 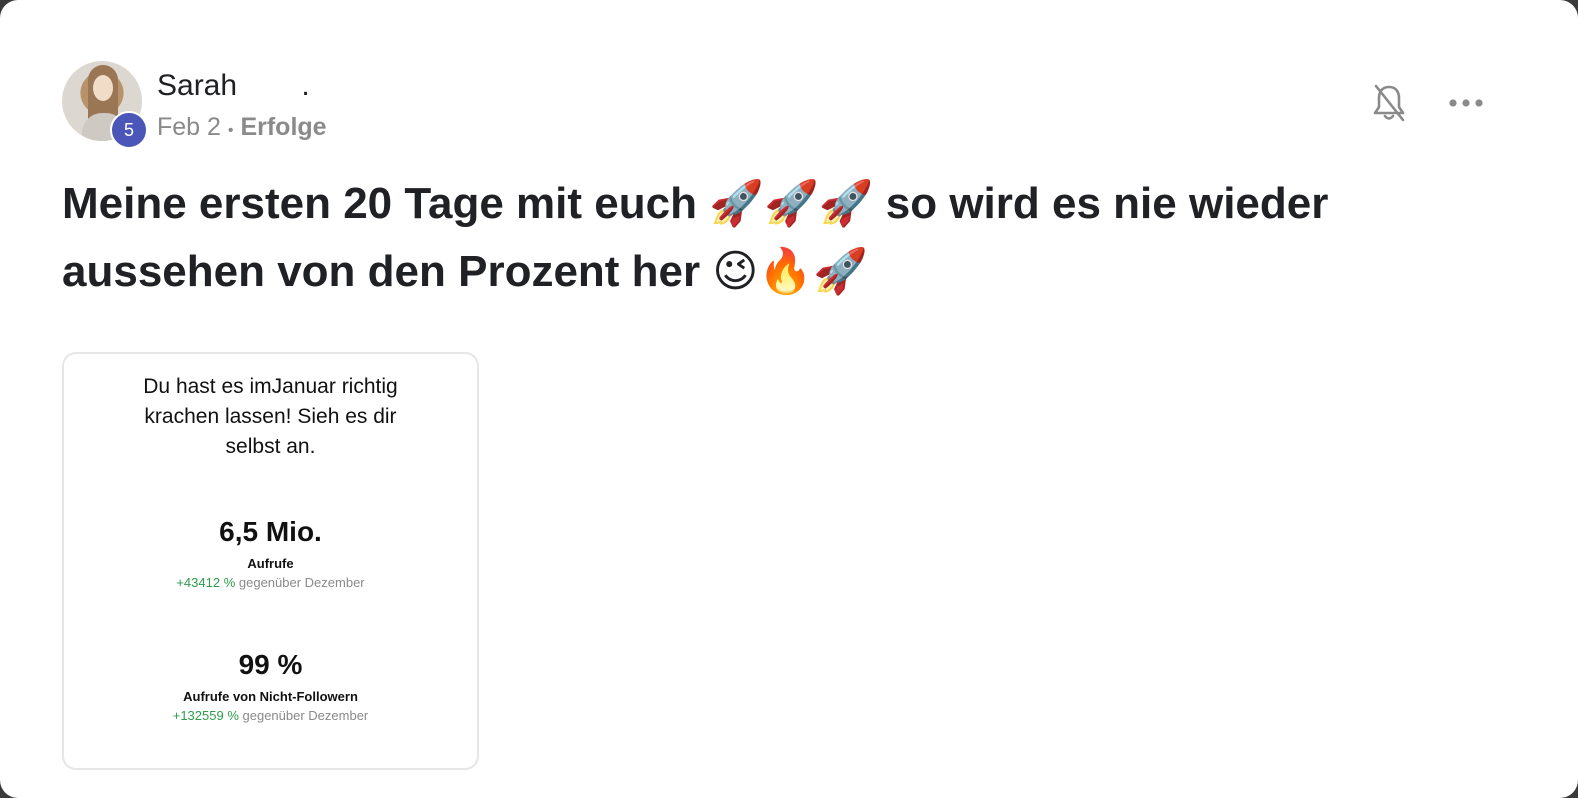 I want to click on bell-off-icon, so click(x=1389, y=103).